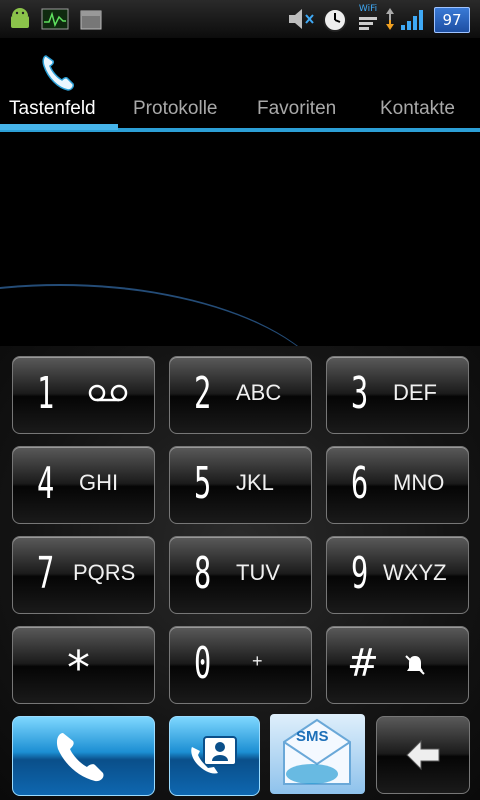 The height and width of the screenshot is (800, 480). I want to click on tab-favoriten: Favoriten, so click(296, 113).